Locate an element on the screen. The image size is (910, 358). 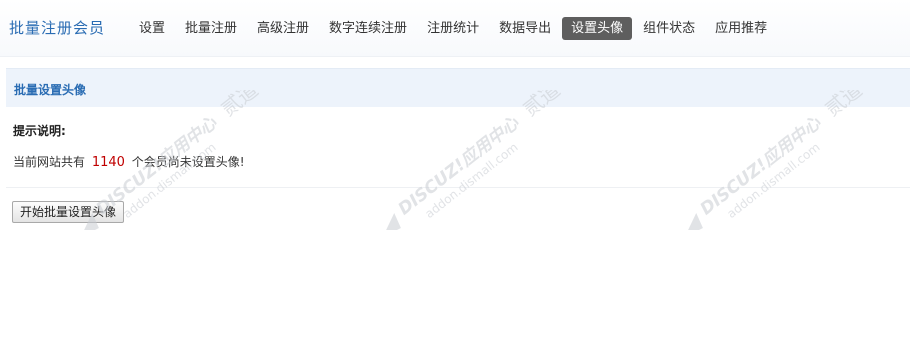
nav-item-advanced-register: 高级注册 is located at coordinates (283, 28).